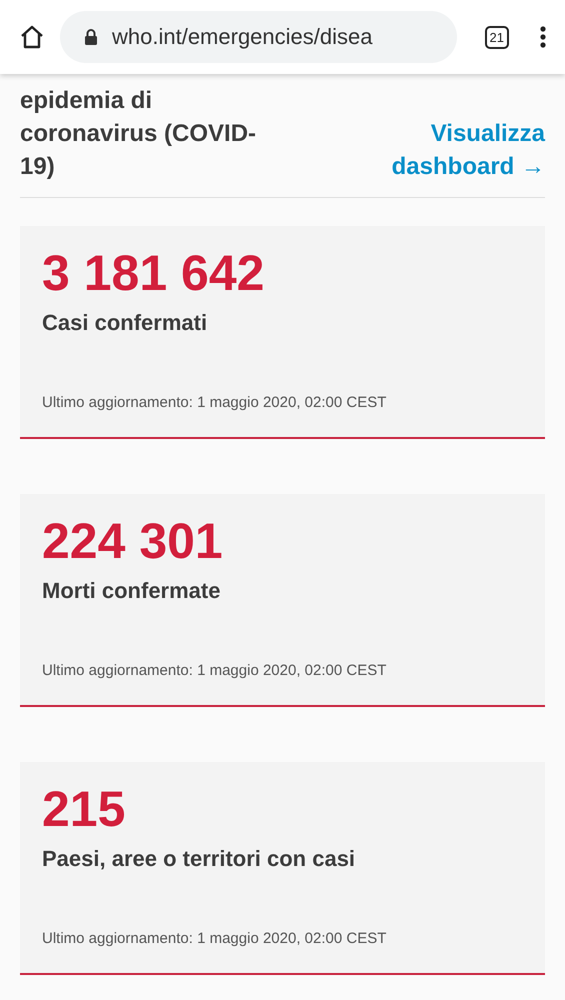 This screenshot has height=1000, width=565. I want to click on stat-label: Paesi, aree o territori con casi, so click(199, 859).